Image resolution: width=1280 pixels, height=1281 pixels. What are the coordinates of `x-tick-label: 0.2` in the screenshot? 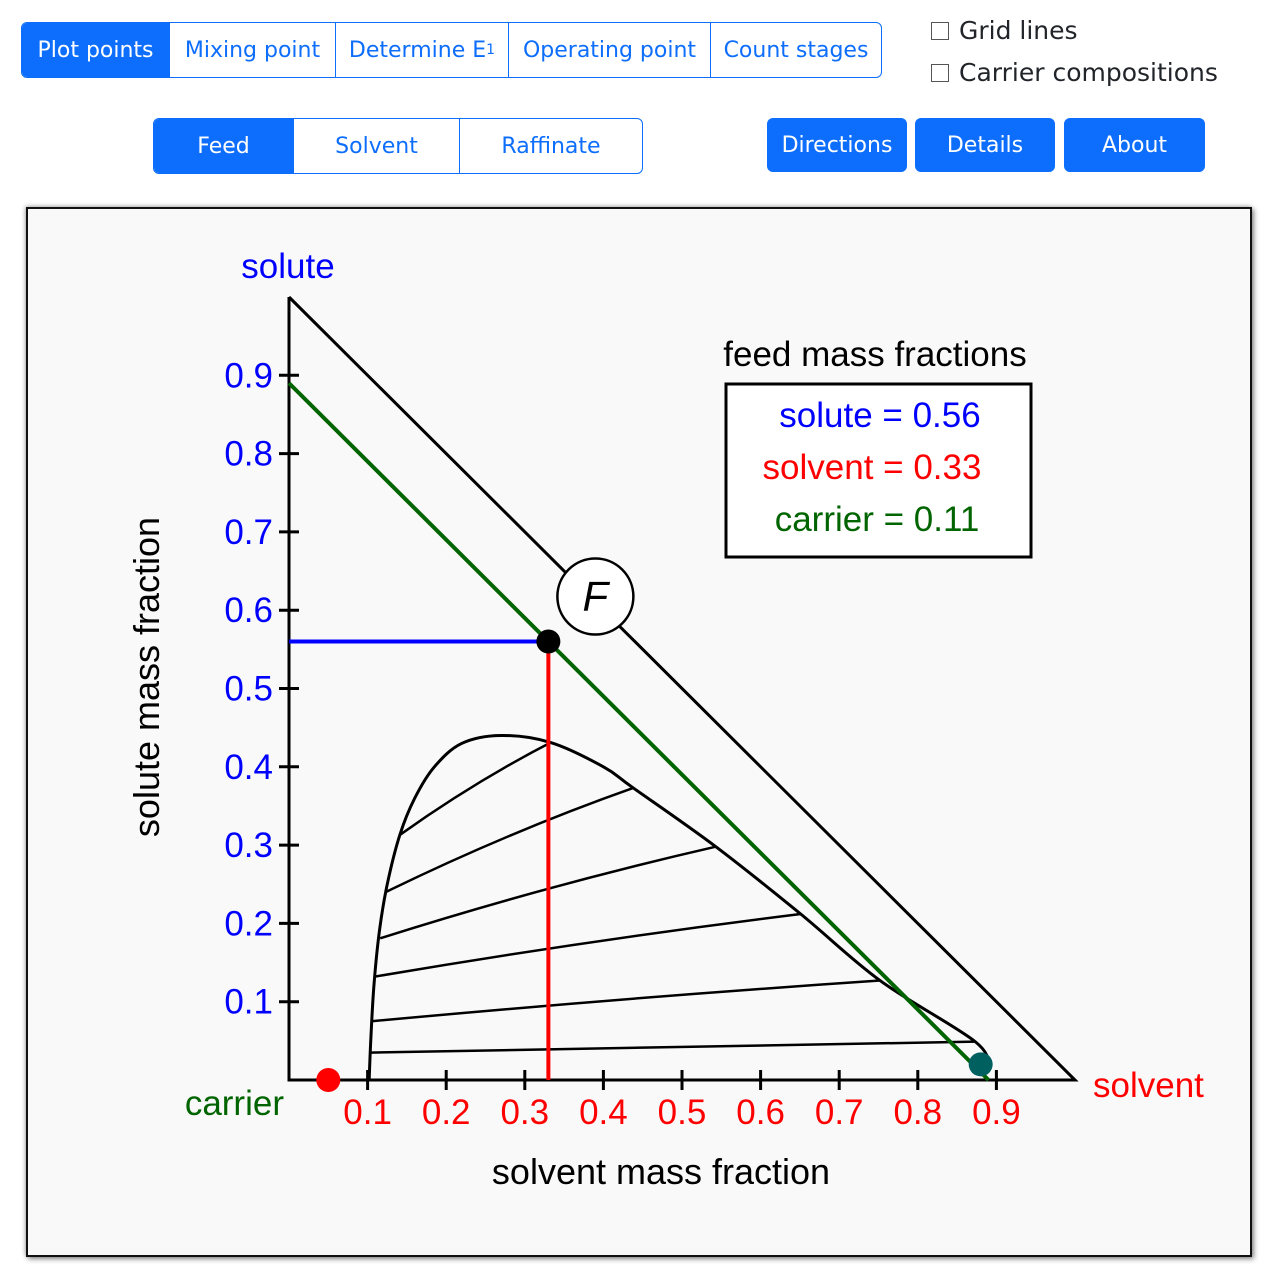 It's located at (446, 1112).